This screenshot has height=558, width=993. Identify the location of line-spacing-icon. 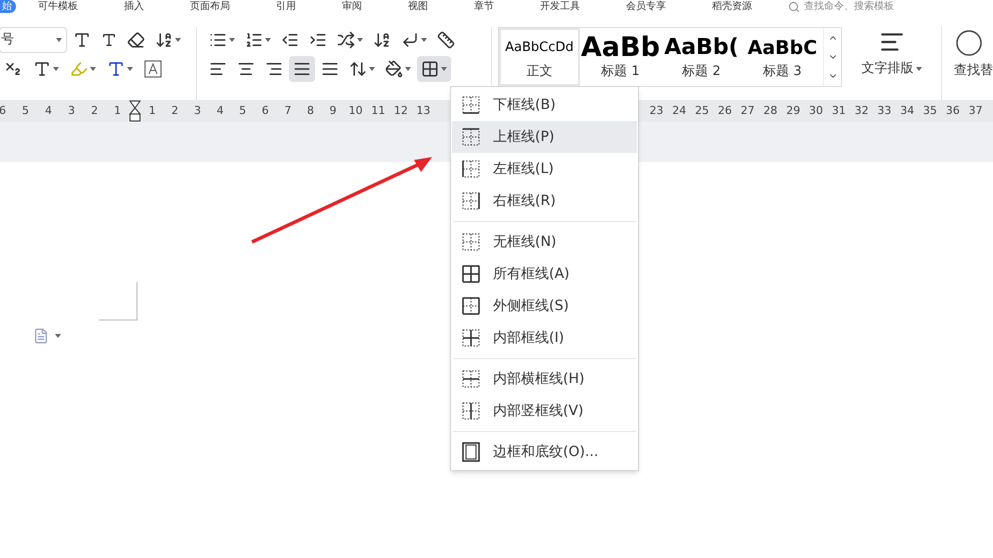
(358, 69).